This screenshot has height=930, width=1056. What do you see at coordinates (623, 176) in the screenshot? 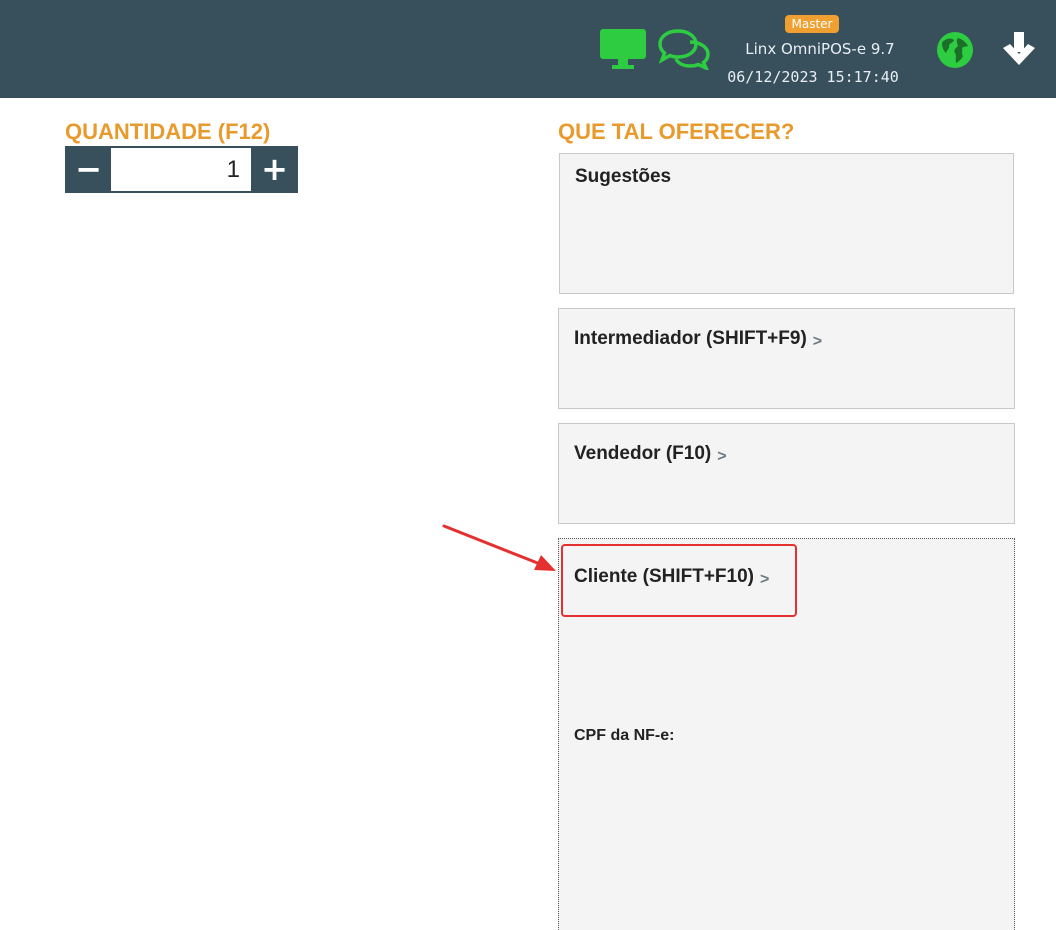
I see `suggestions-label: Sugestões` at bounding box center [623, 176].